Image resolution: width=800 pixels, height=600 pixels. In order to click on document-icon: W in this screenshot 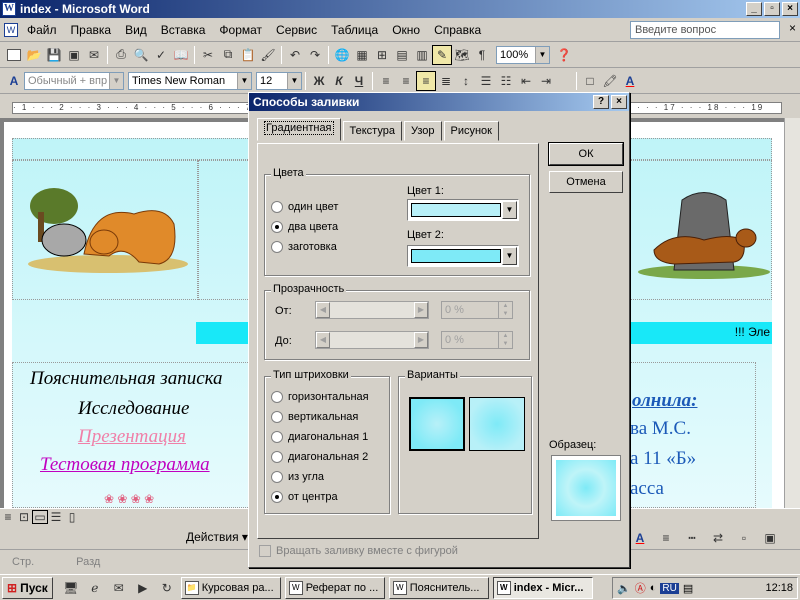, I will do `click(11, 29)`.